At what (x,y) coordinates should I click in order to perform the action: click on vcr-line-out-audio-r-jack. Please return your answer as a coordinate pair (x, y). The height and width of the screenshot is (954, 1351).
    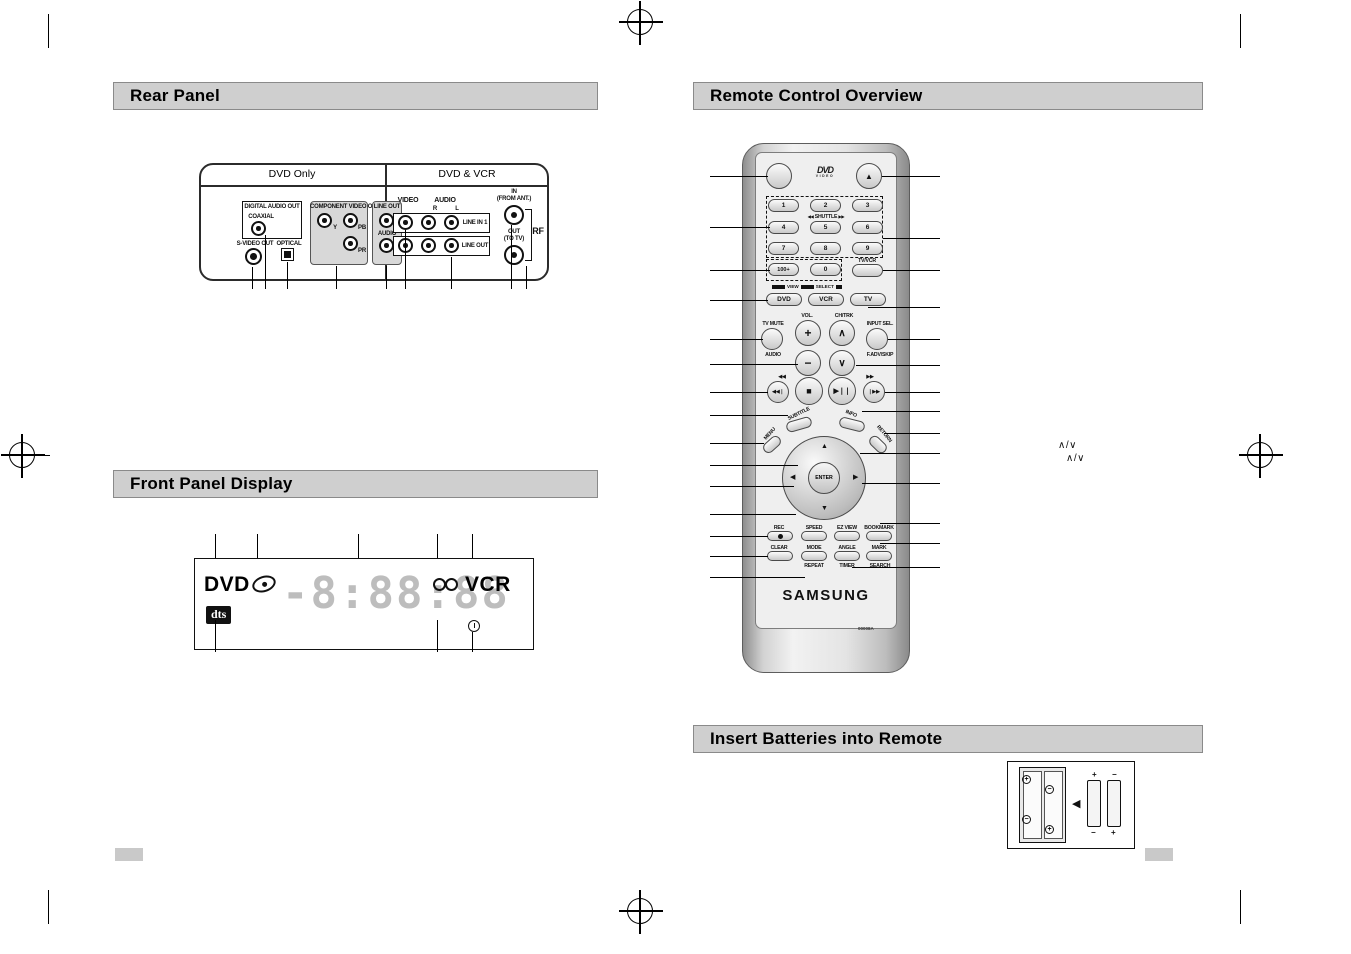
    Looking at the image, I should click on (428, 245).